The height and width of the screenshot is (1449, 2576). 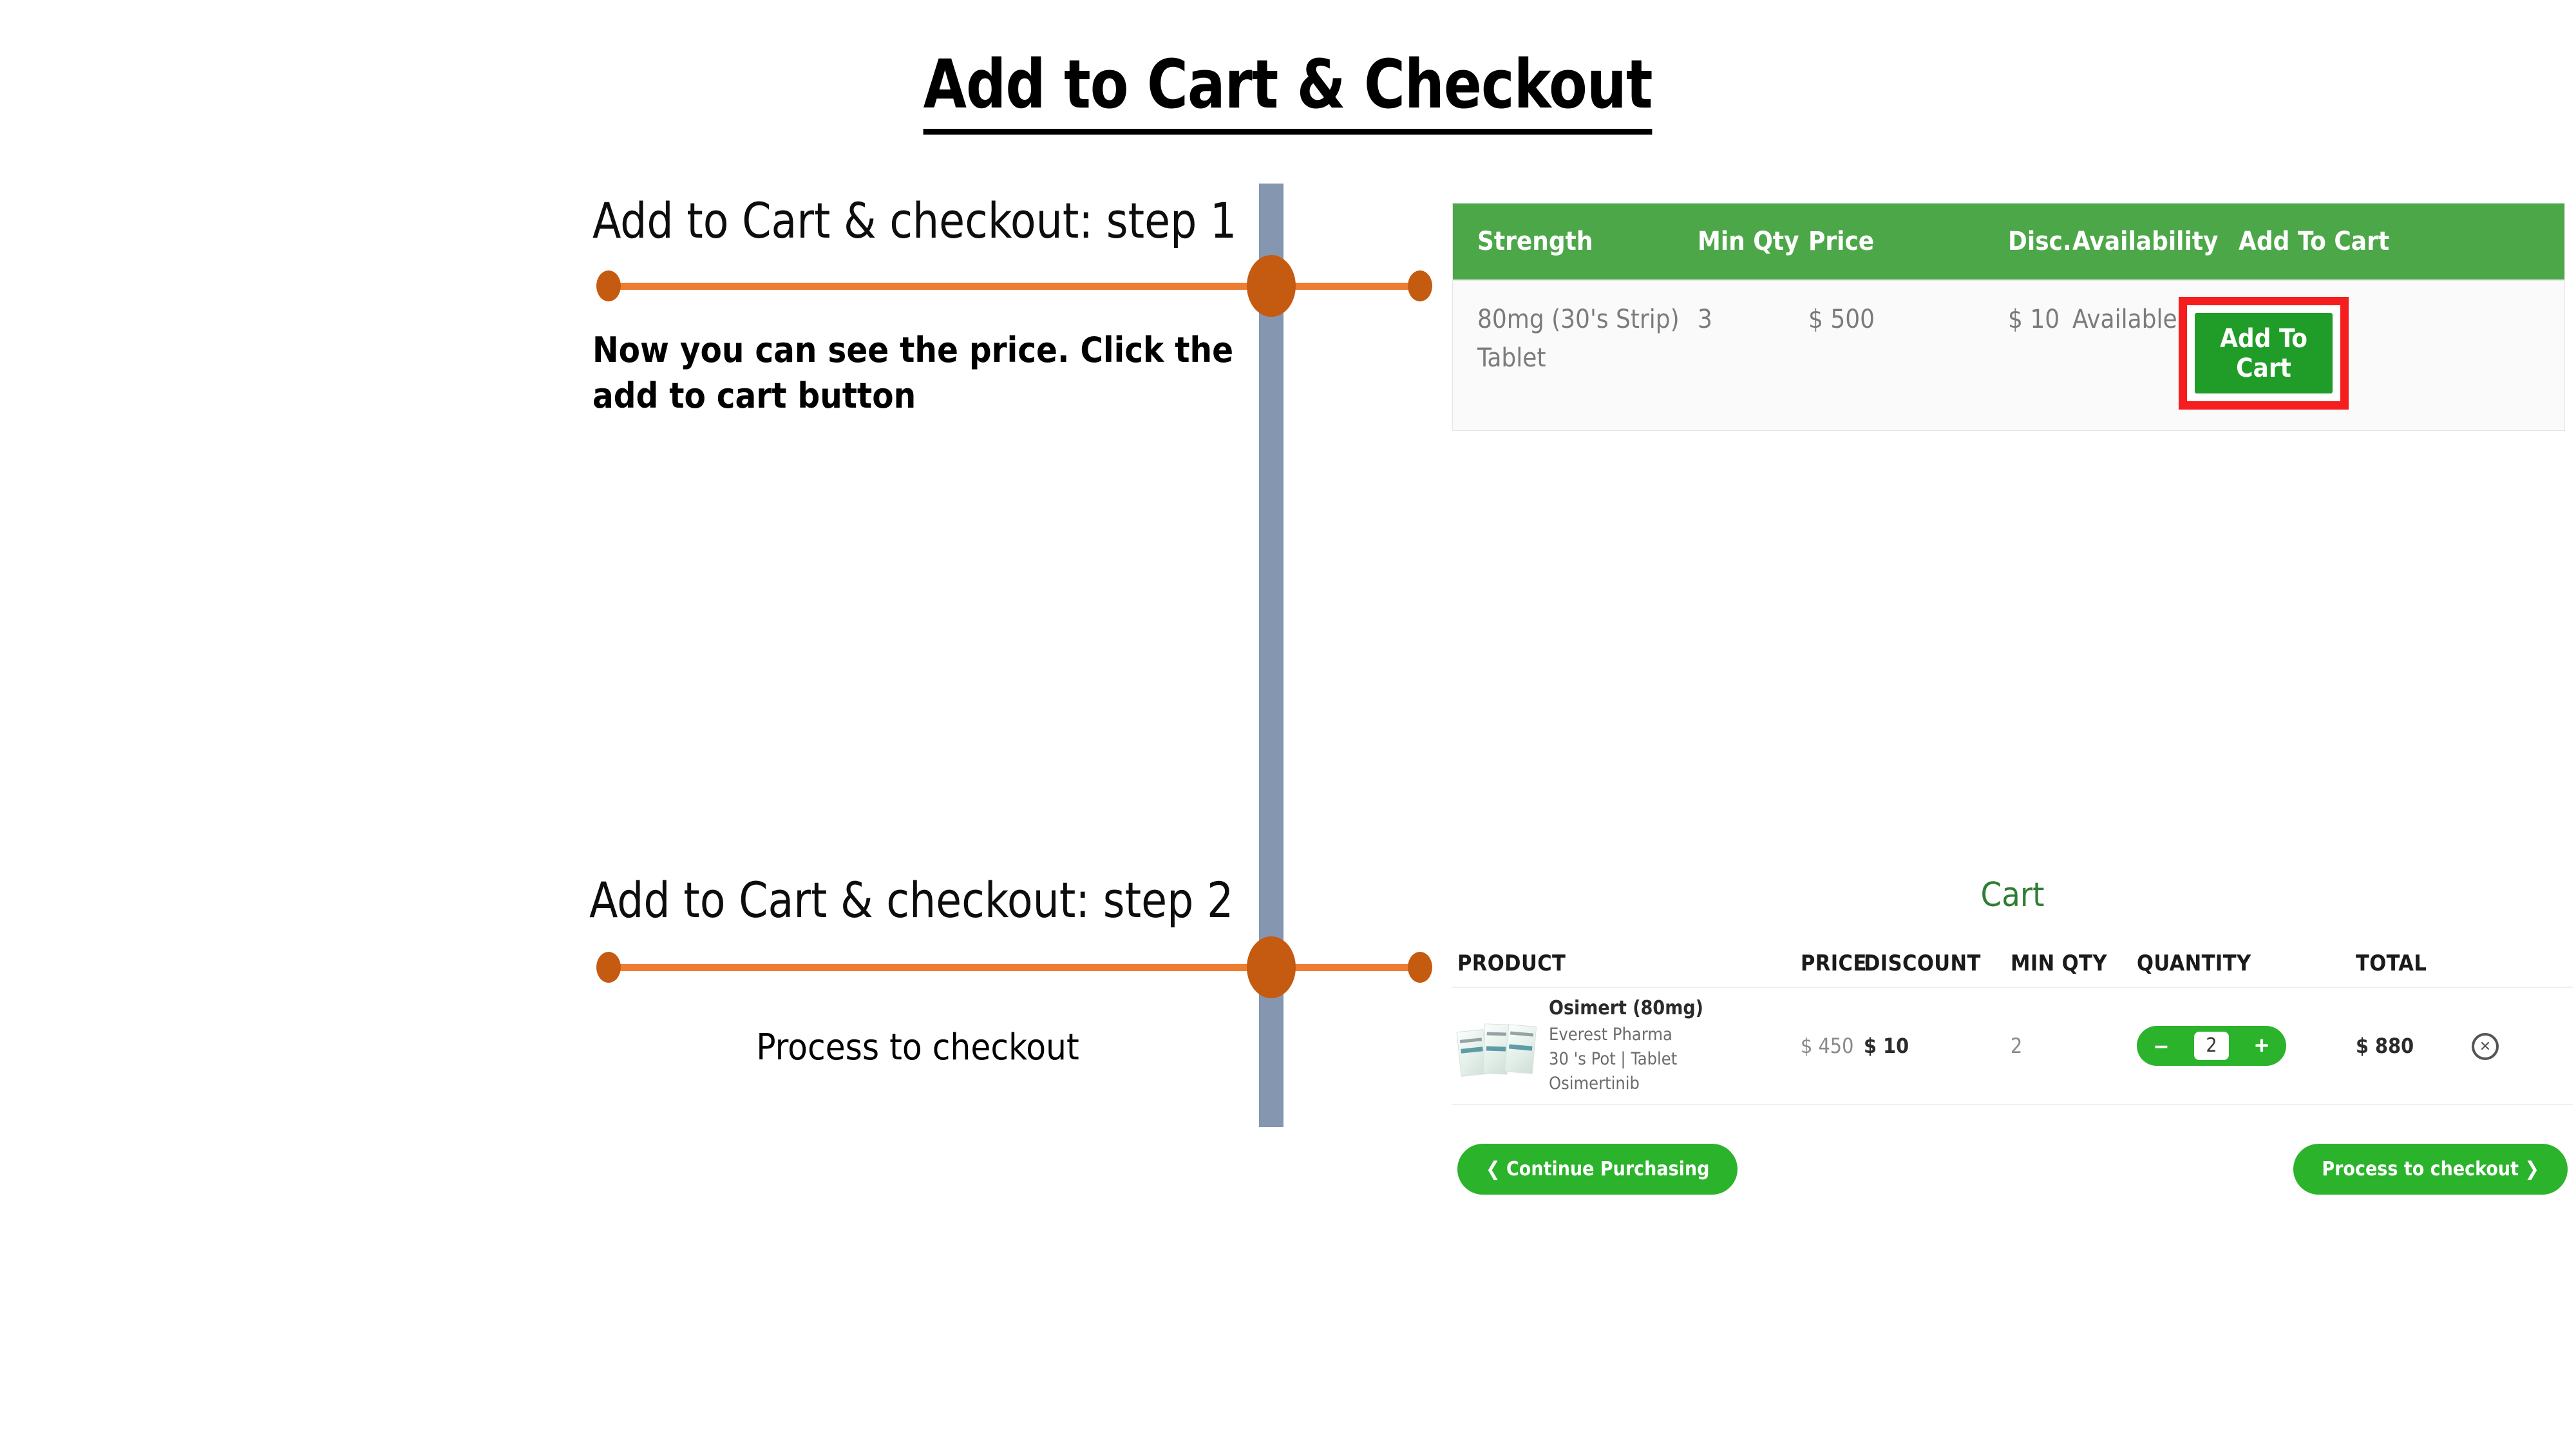 I want to click on remove-item-icon: ✕, so click(x=2485, y=1046).